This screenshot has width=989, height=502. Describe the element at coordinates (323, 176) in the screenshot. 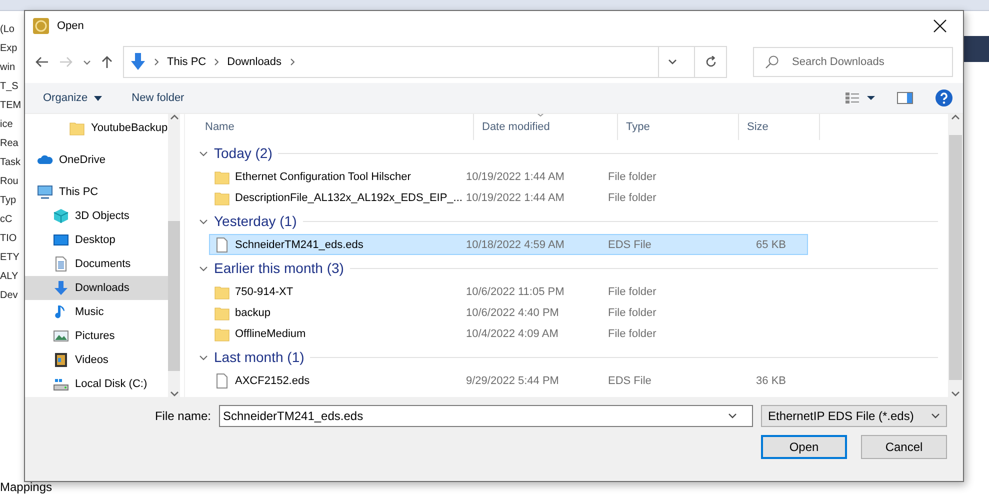

I see `file-name: Ethernet Configuration Tool Hilscher` at that location.